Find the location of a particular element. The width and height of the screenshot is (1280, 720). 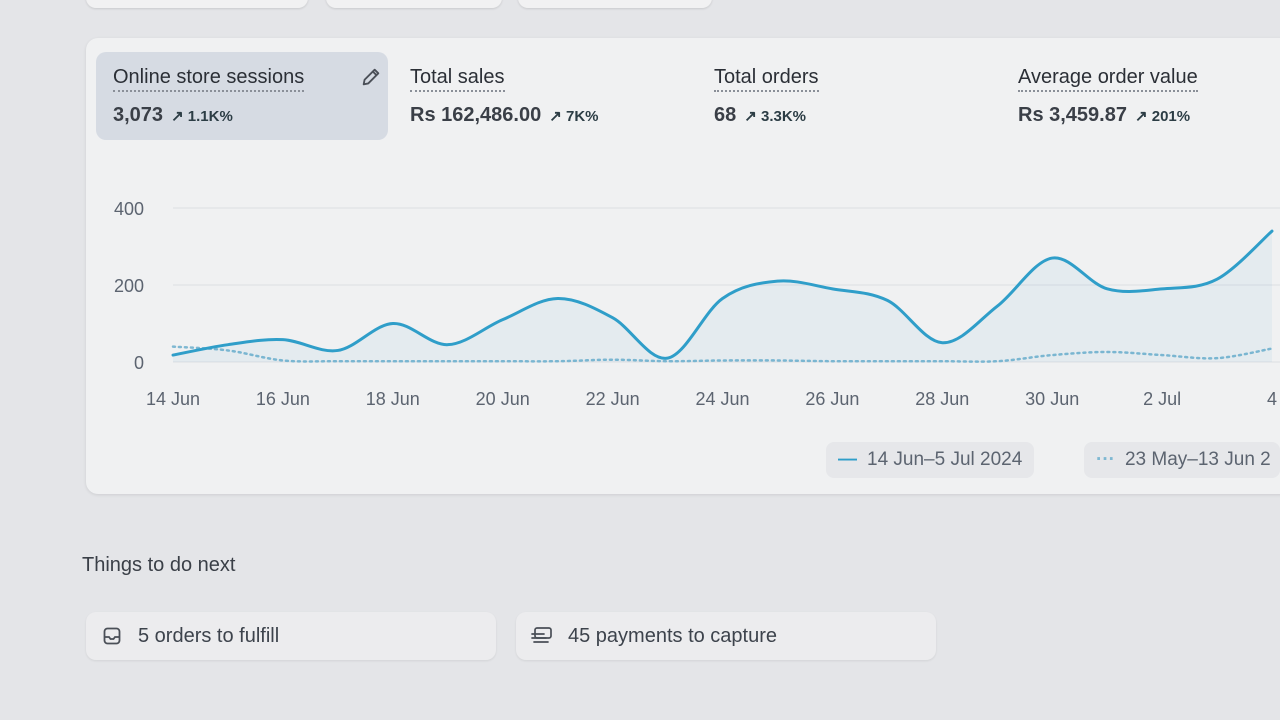

x-tick-label: 26 Jun is located at coordinates (832, 399).